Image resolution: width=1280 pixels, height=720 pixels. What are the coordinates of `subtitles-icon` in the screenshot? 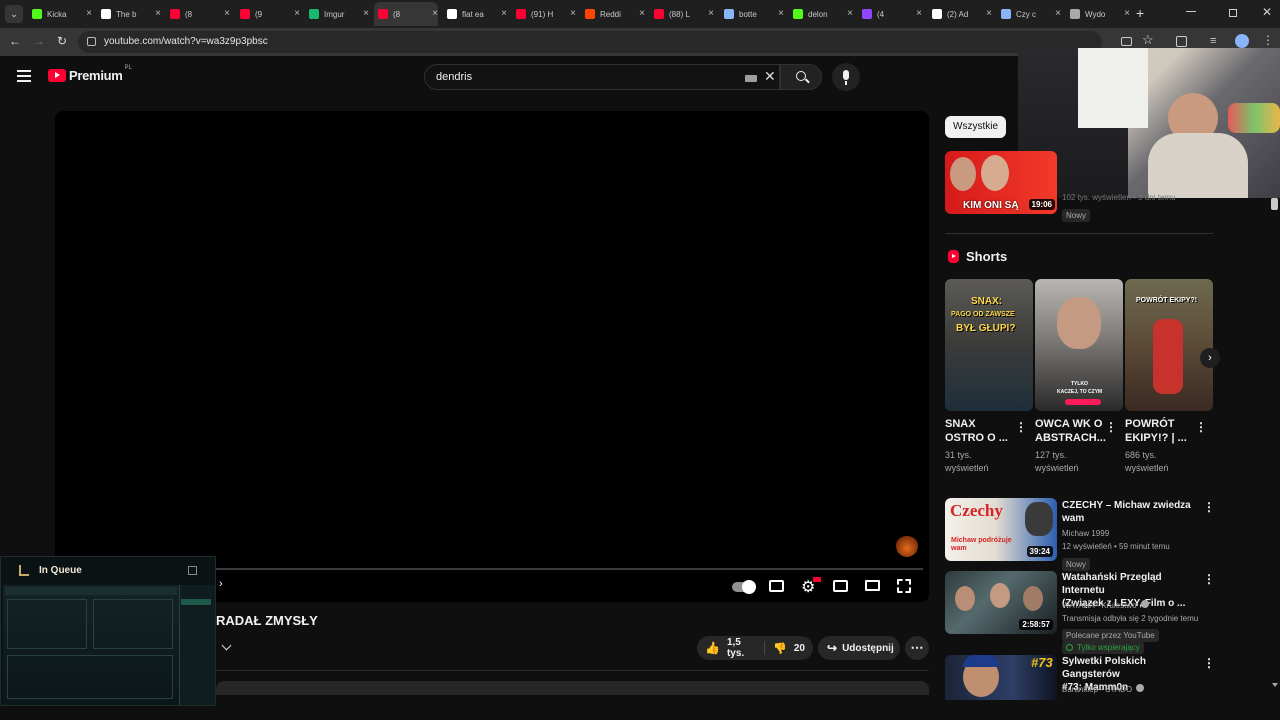 It's located at (776, 586).